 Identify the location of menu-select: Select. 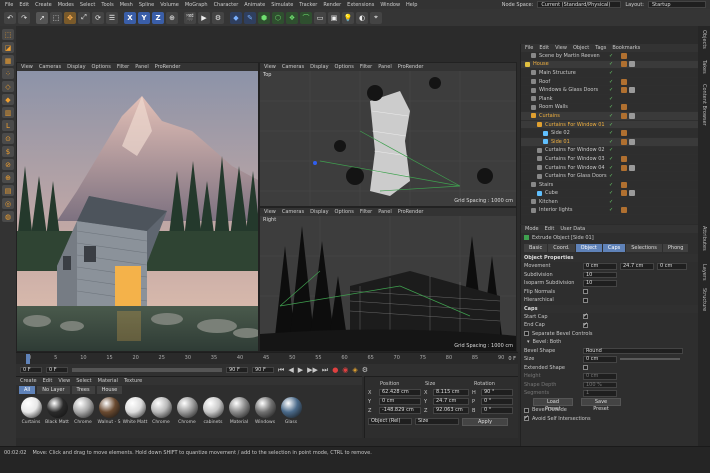
(87, 5).